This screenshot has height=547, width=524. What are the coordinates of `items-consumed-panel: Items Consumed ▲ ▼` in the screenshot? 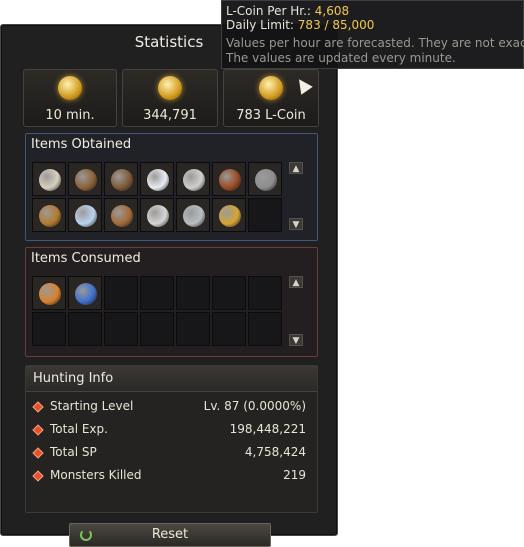 It's located at (171, 302).